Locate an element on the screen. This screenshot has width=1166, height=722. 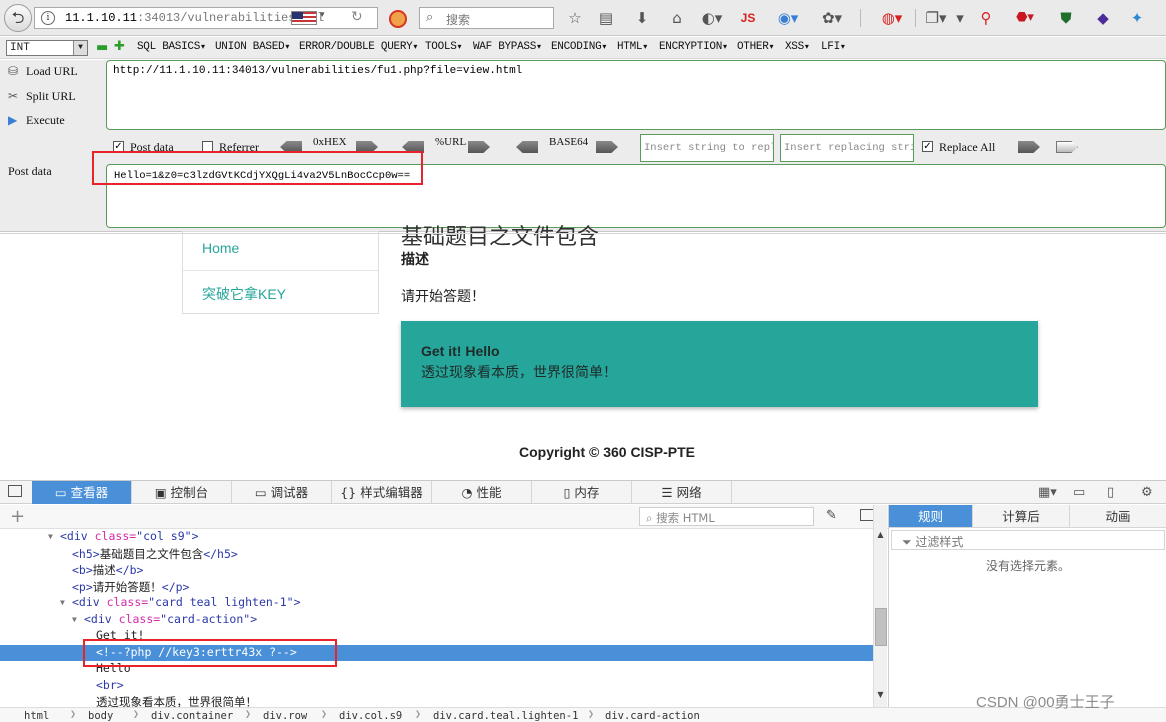
filter-styles-input: ⏷ 过滤样式 is located at coordinates (1028, 540).